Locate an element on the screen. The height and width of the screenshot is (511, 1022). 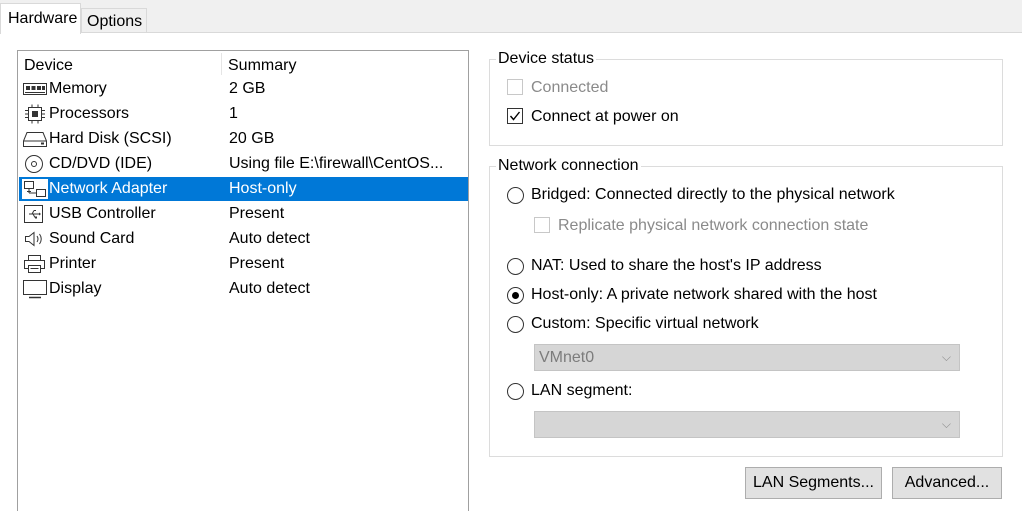
device-row-display: Display Auto detect is located at coordinates (243, 289).